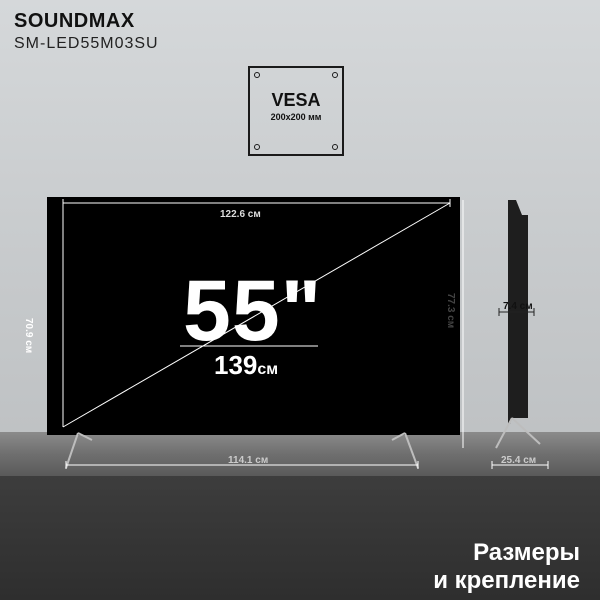  I want to click on width-dimension-line, so click(256, 203).